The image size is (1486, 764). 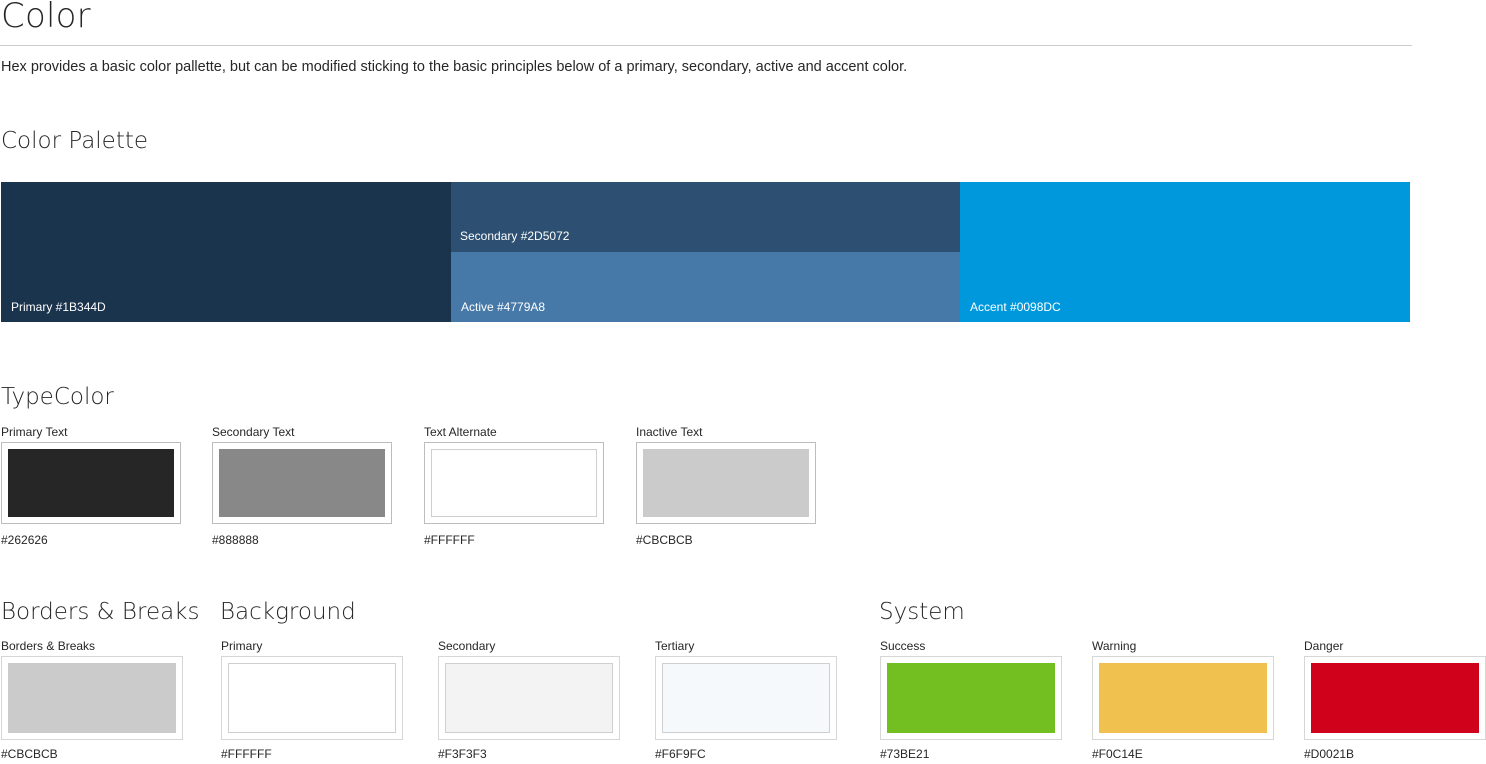 What do you see at coordinates (460, 432) in the screenshot?
I see `swatch-label: Text Alternate` at bounding box center [460, 432].